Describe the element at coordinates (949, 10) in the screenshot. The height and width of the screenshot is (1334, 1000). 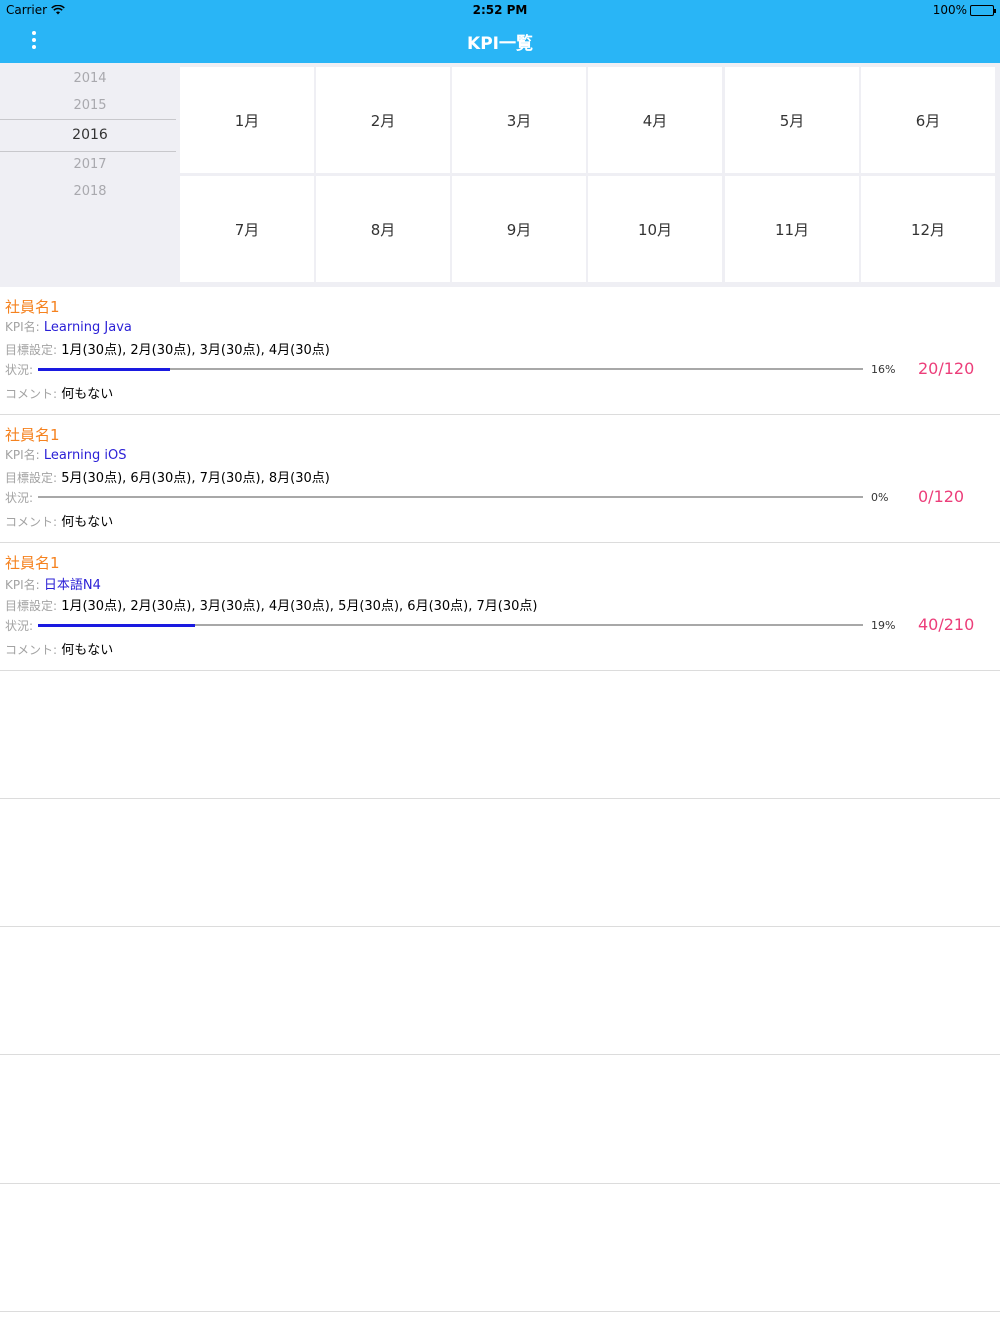
I see `battery-label: 100%` at that location.